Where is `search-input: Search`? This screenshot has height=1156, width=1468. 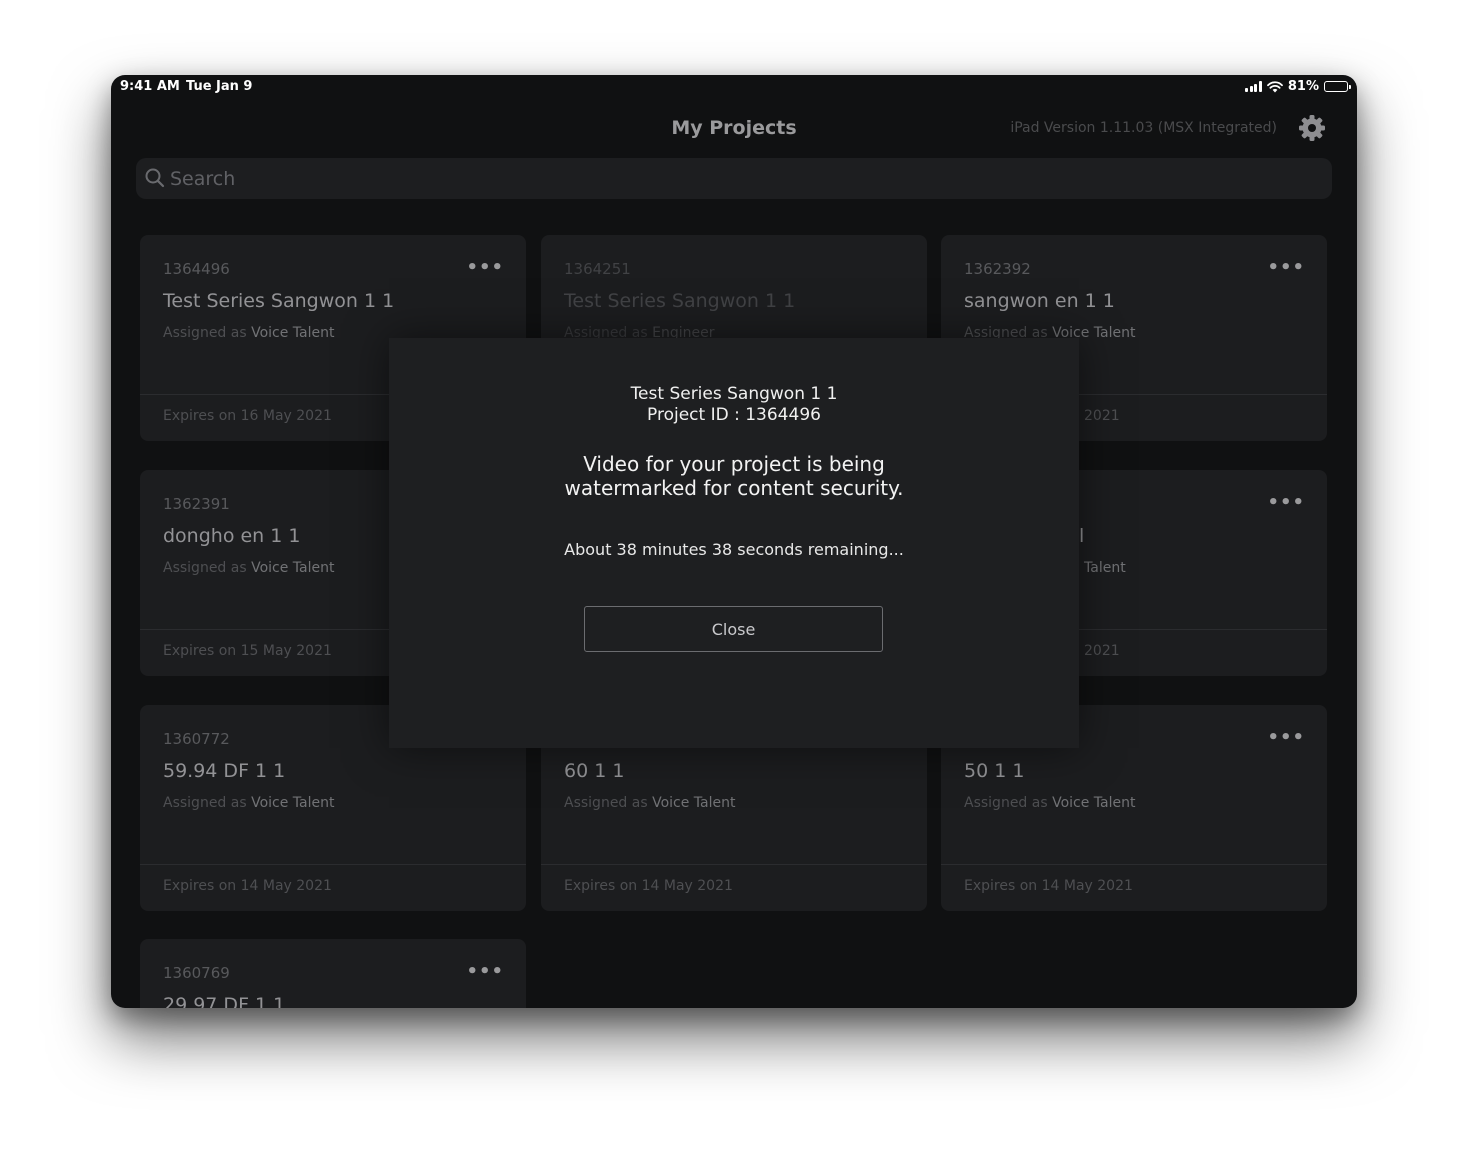 search-input: Search is located at coordinates (202, 179).